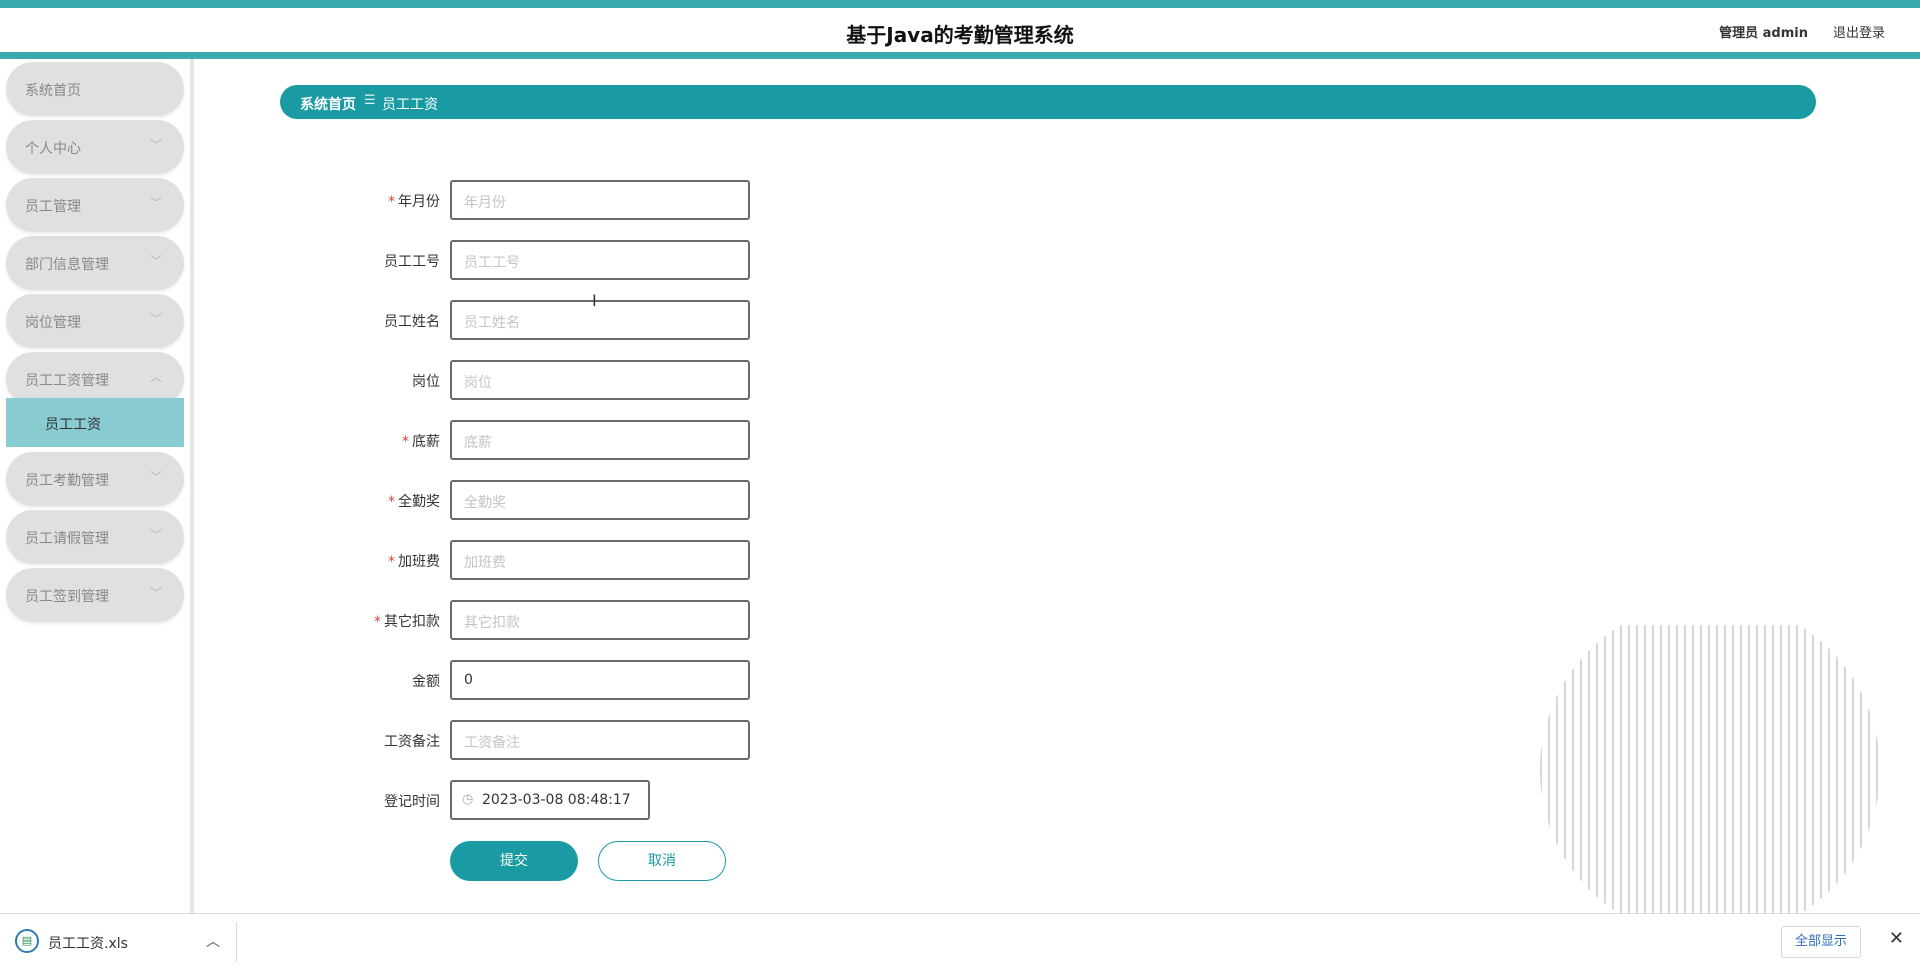 This screenshot has width=1920, height=969. Describe the element at coordinates (556, 800) in the screenshot. I see `input-value: 2023-03-08 08:48:17` at that location.